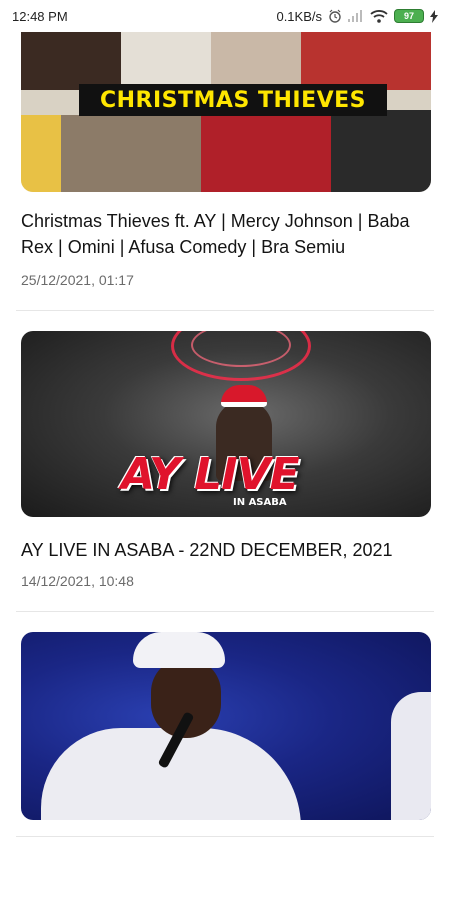 The width and height of the screenshot is (450, 900). I want to click on charging-icon, so click(434, 16).